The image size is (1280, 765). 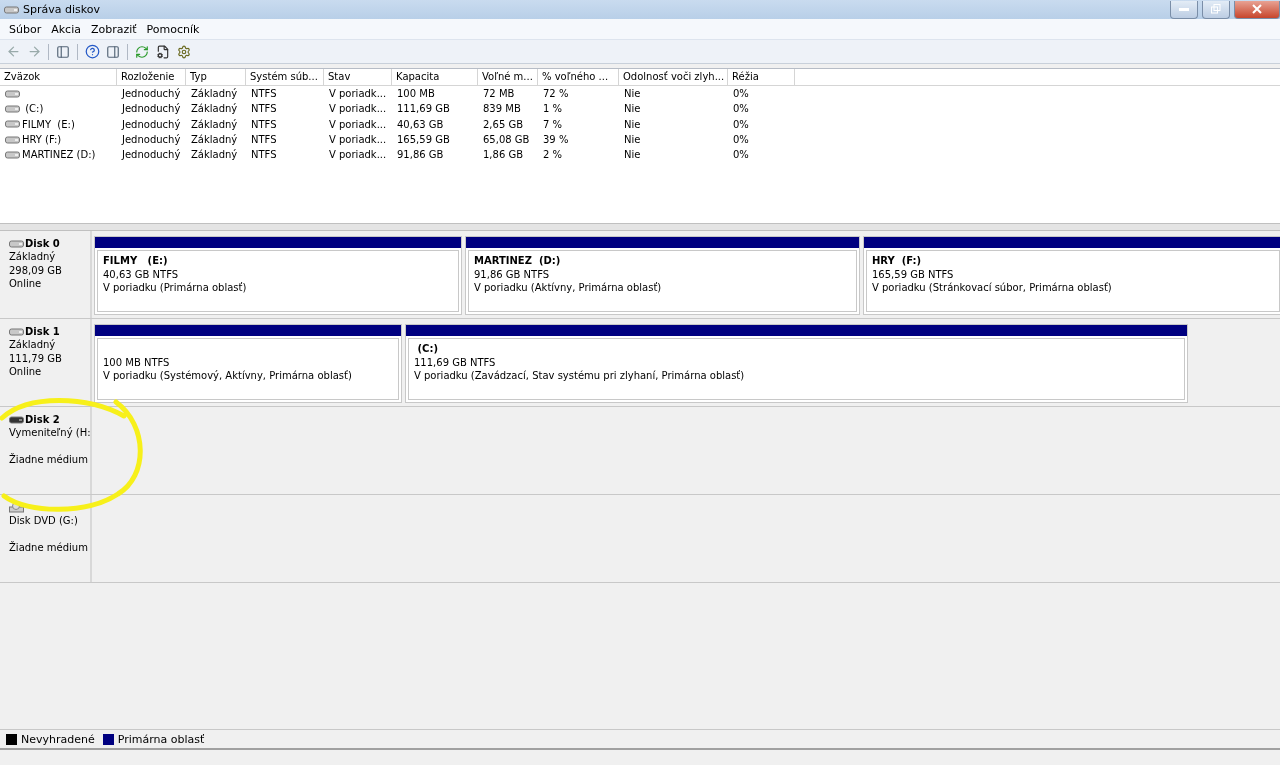 What do you see at coordinates (1071, 275) in the screenshot?
I see `partition-block: HRY (F:) 165,59 GB NTFS V poriadku (Stránkovací súbor, Primárna oblasť)` at bounding box center [1071, 275].